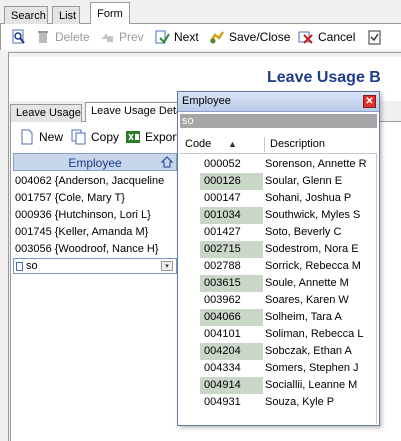 The width and height of the screenshot is (401, 441). I want to click on employee-code: 003962, so click(222, 300).